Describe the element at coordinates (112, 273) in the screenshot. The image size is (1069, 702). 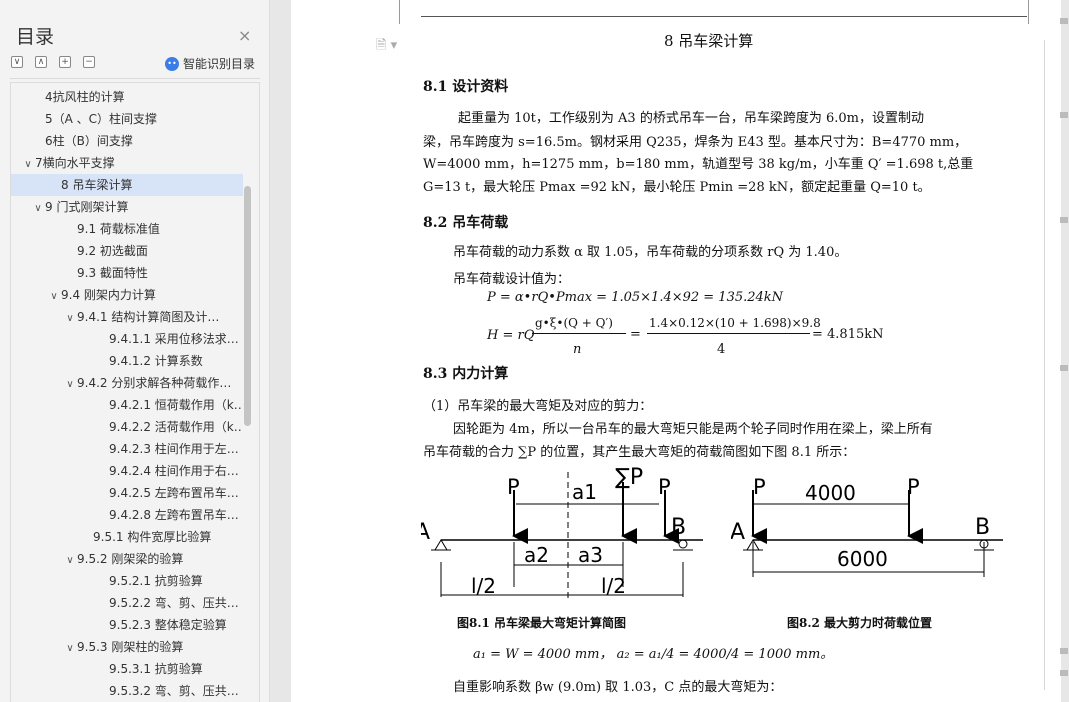
I see `toc-item-label: 9.3 截面特性` at that location.